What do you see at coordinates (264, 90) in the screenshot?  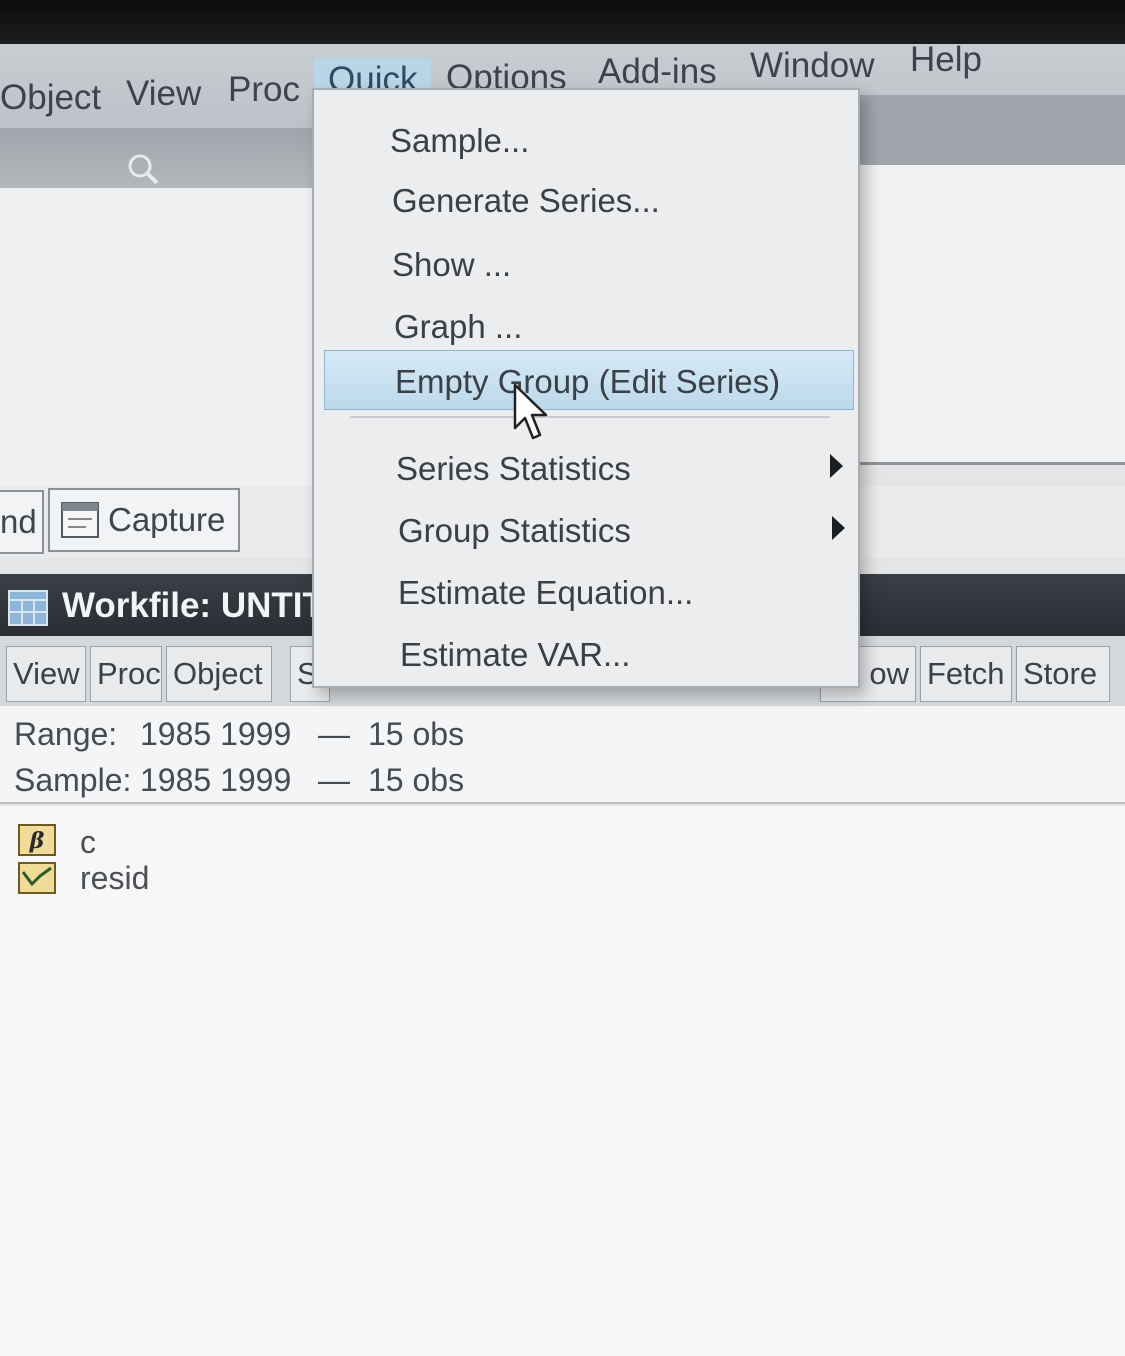 I see `menu-proc: Proc` at bounding box center [264, 90].